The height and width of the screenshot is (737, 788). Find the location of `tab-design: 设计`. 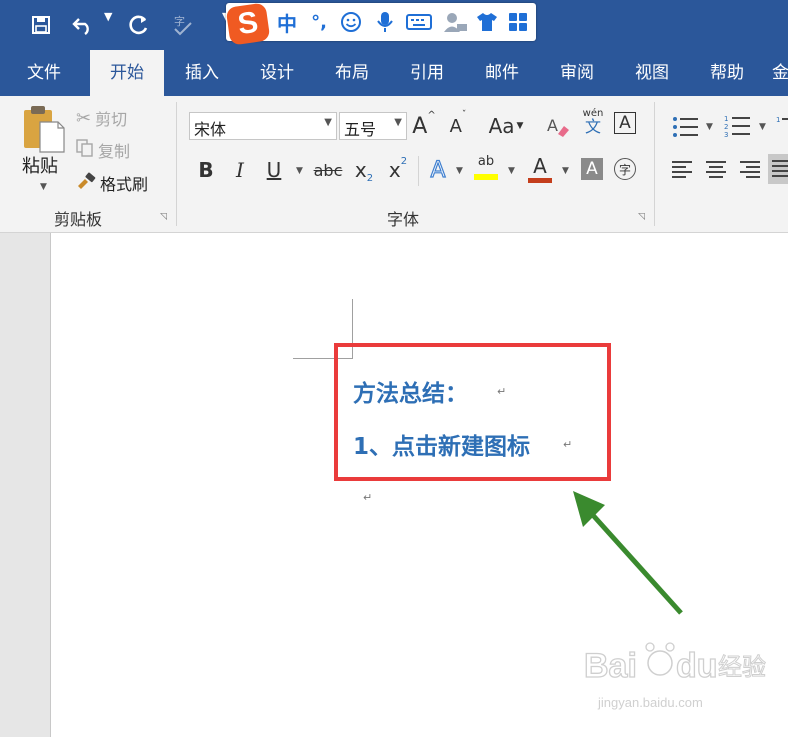

tab-design: 设计 is located at coordinates (277, 73).